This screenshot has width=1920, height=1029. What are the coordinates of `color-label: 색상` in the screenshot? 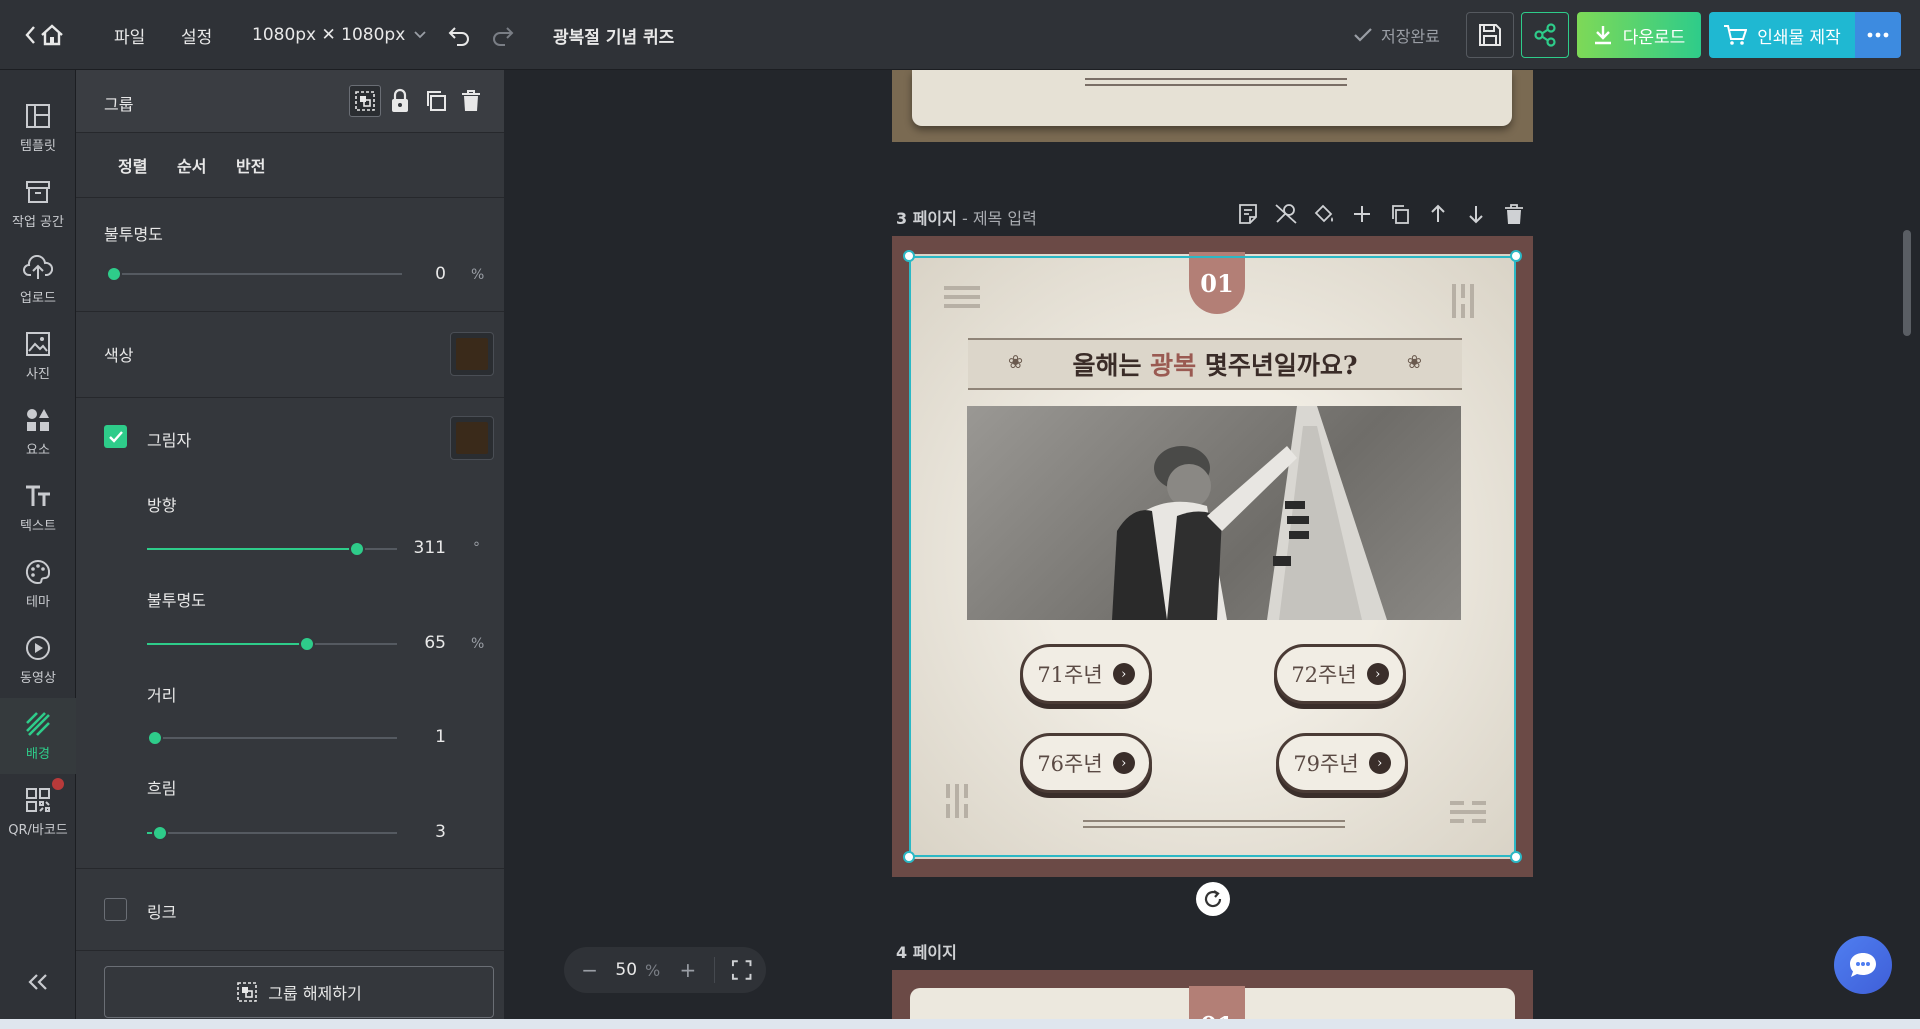 It's located at (119, 355).